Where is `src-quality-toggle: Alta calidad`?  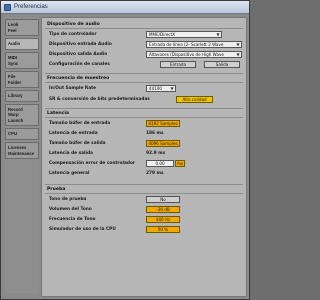
src-quality-toggle: Alta calidad is located at coordinates (194, 99).